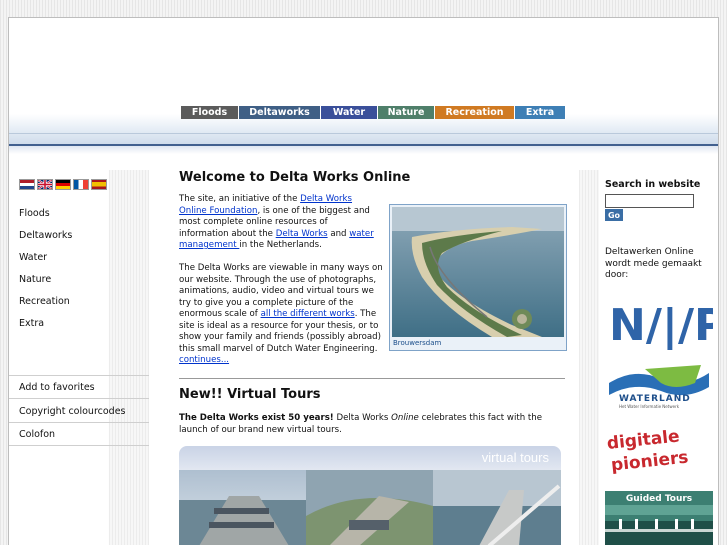 Image resolution: width=727 pixels, height=545 pixels. Describe the element at coordinates (515, 457) in the screenshot. I see `virtual-tours-banner-label: virtual tours` at that location.